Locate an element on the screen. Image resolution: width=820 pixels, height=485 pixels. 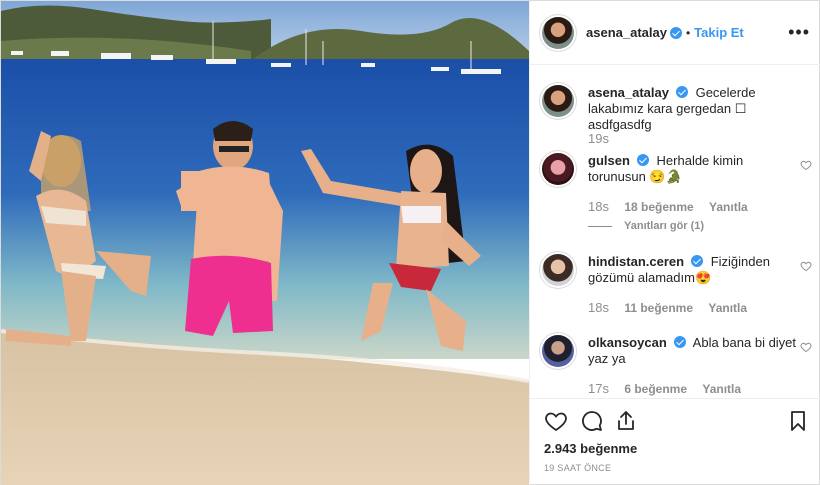
comment-meta: 18s 18 beğenme Yanıtla is located at coordinates (674, 206).